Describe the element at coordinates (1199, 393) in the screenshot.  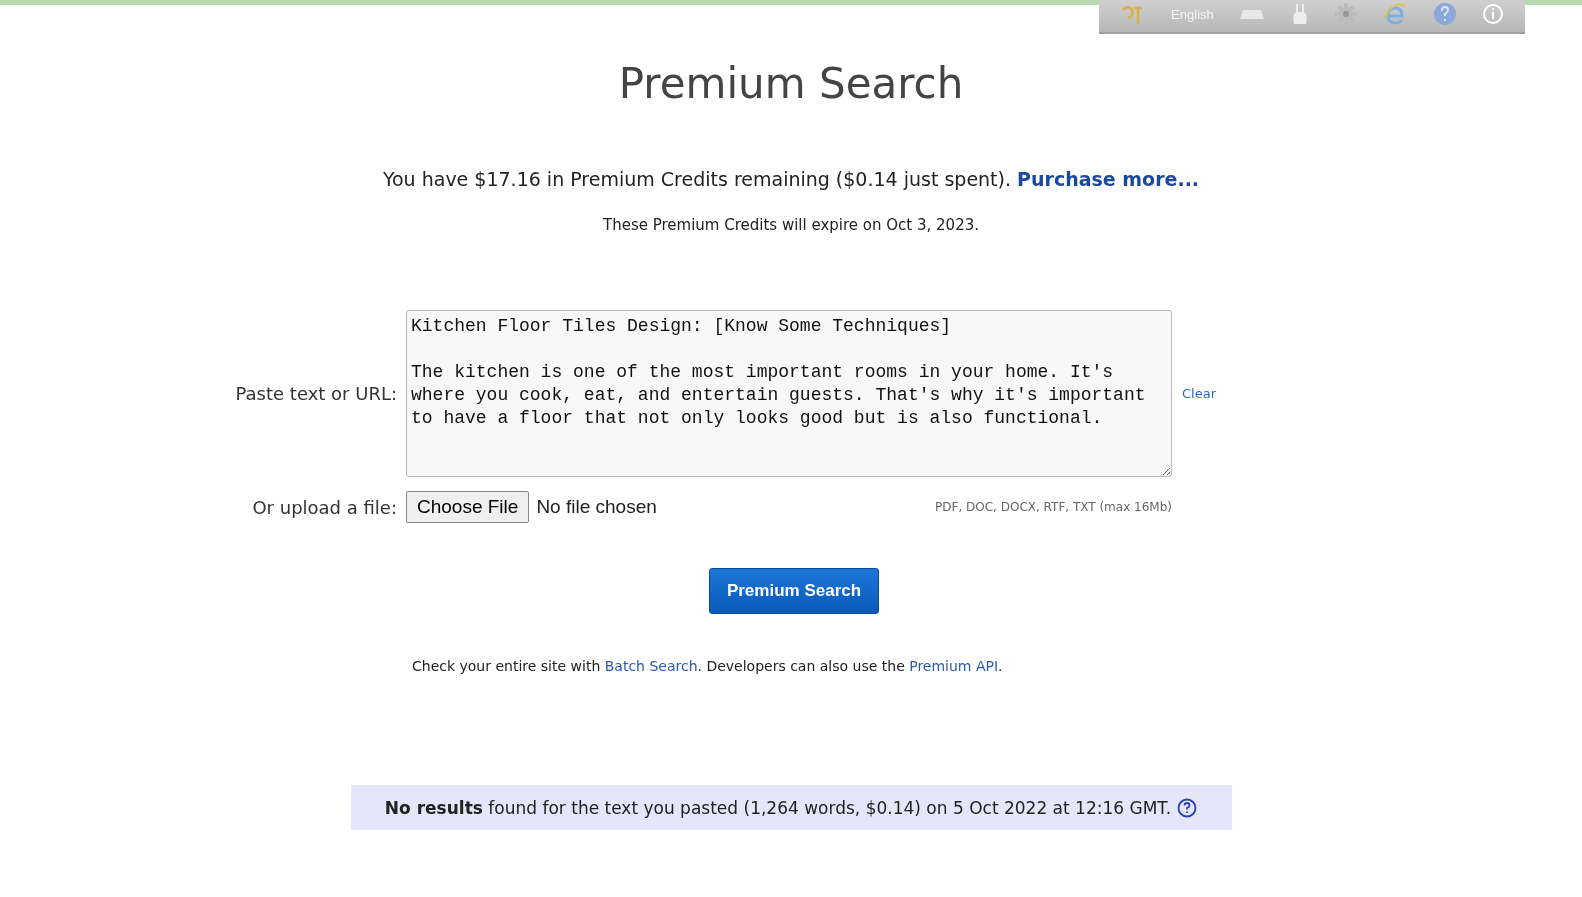
I see `clear-link: Clear` at that location.